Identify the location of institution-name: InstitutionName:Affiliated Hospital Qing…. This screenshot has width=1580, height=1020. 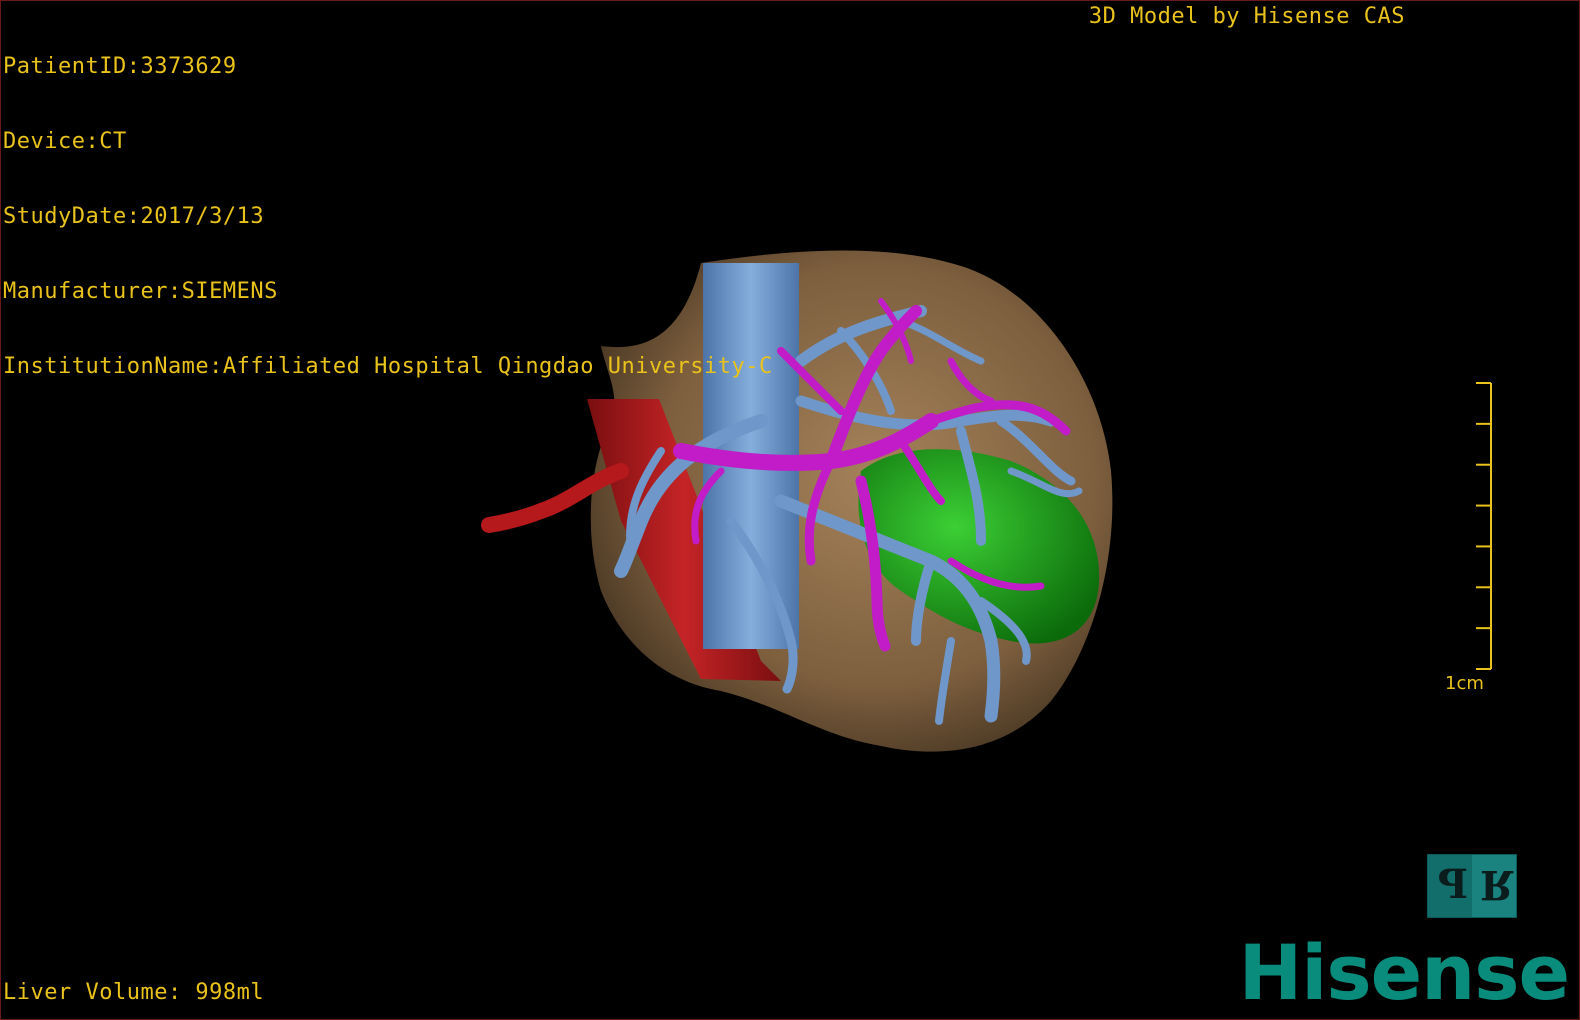
(388, 366).